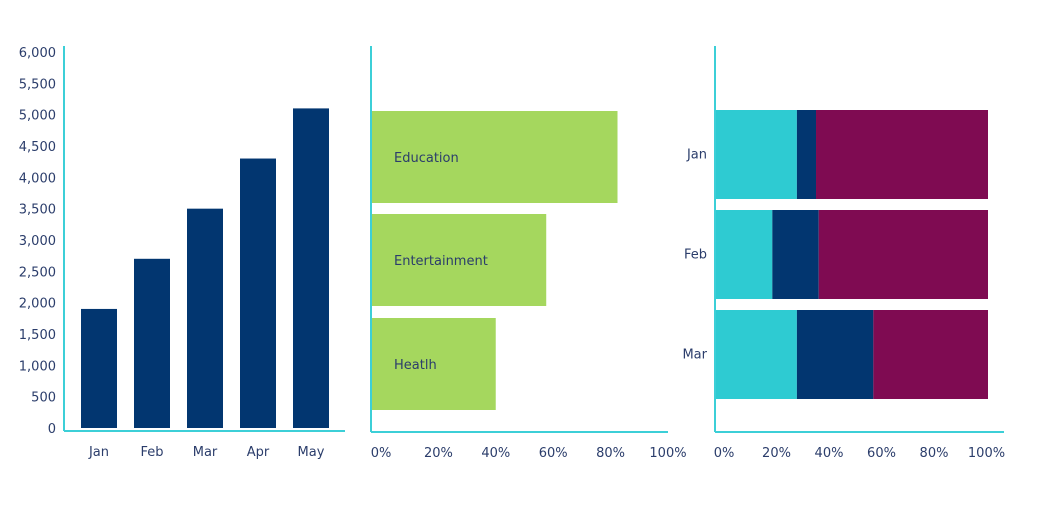 Image resolution: width=1050 pixels, height=524 pixels. I want to click on x-tick-label: May, so click(311, 452).